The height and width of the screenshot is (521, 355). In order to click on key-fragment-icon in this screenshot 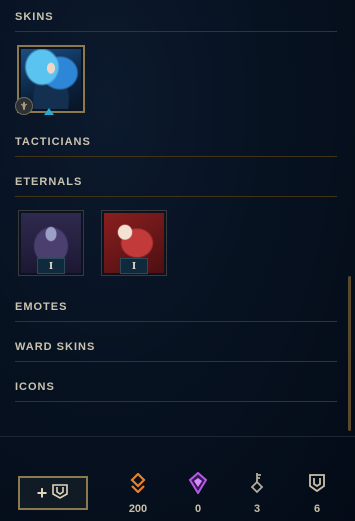, I will do `click(257, 483)`.